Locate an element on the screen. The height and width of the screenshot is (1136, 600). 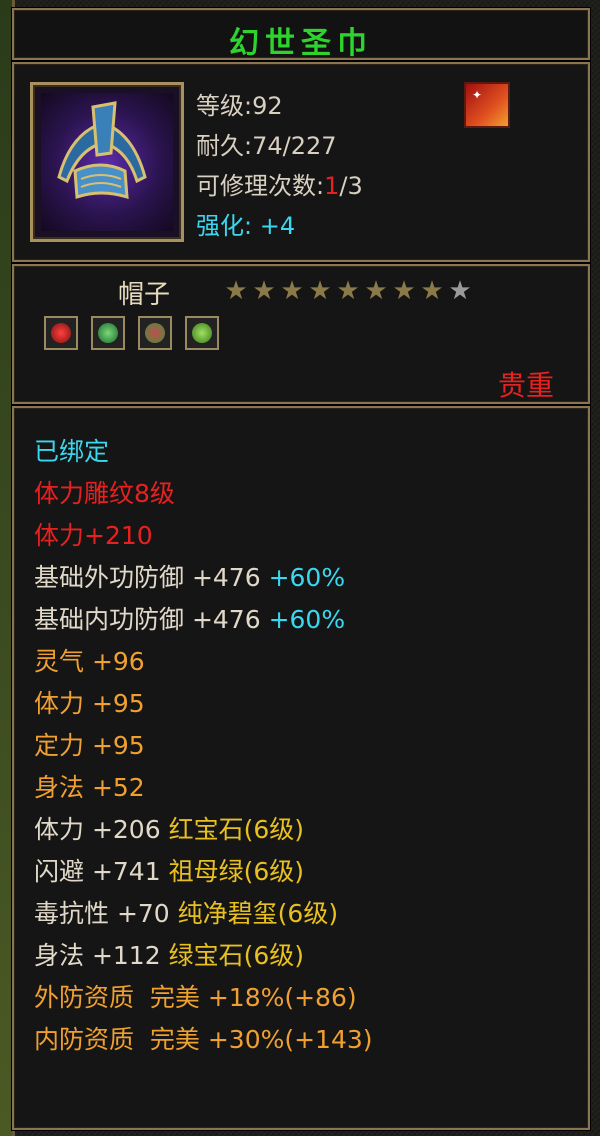
repair-used: 1 is located at coordinates (332, 186).